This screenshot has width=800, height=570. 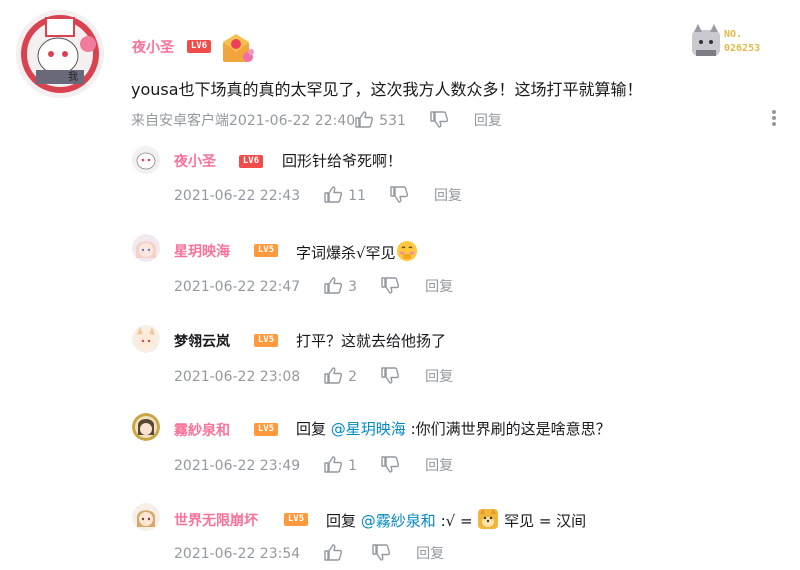 What do you see at coordinates (398, 521) in the screenshot?
I see `mention-link: @霧紗泉和` at bounding box center [398, 521].